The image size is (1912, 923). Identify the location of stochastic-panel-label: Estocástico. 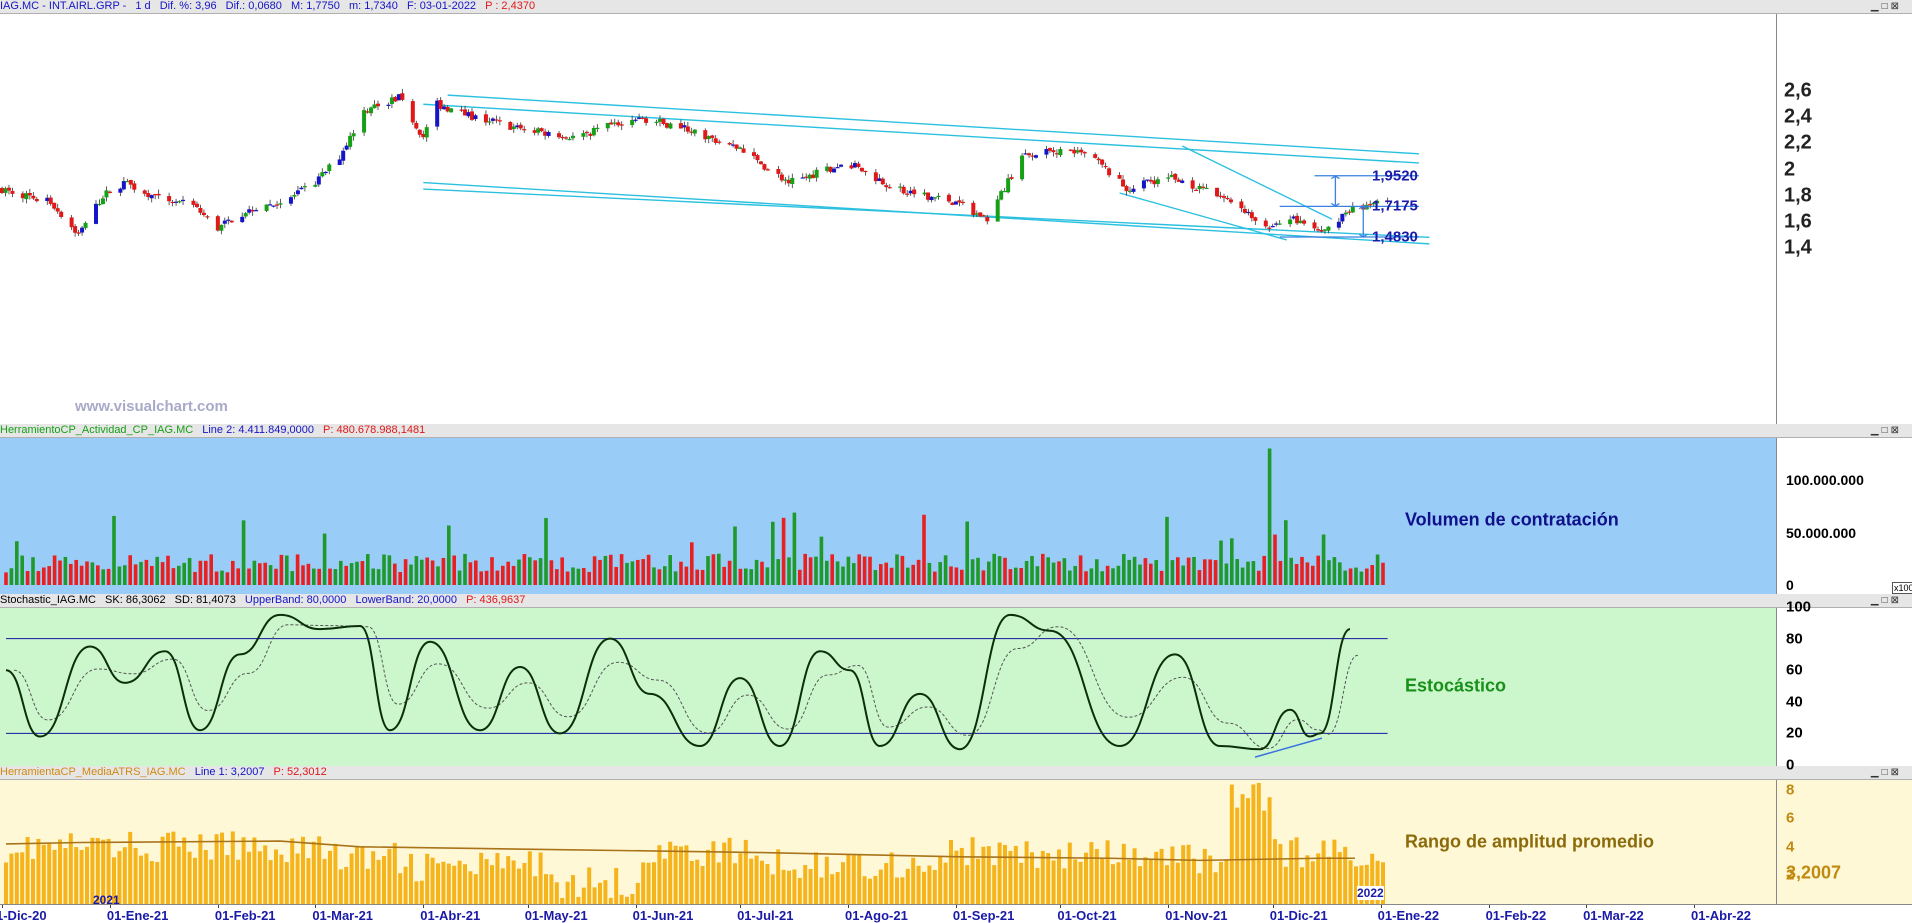
(1456, 685).